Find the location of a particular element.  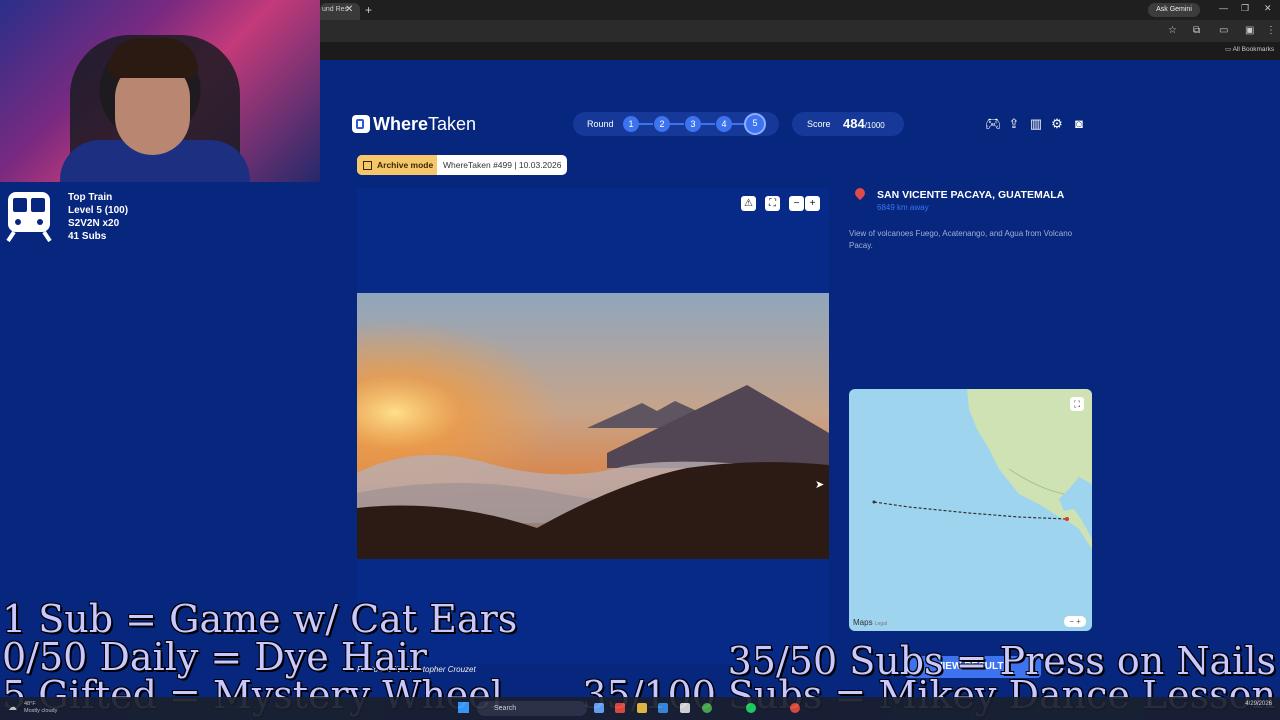

kebab-menu-icon: ⋮ is located at coordinates (1271, 30).